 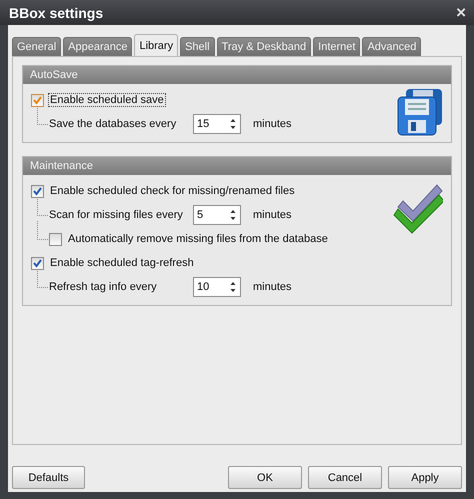 What do you see at coordinates (103, 287) in the screenshot?
I see `field-label: Refresh tag info every` at bounding box center [103, 287].